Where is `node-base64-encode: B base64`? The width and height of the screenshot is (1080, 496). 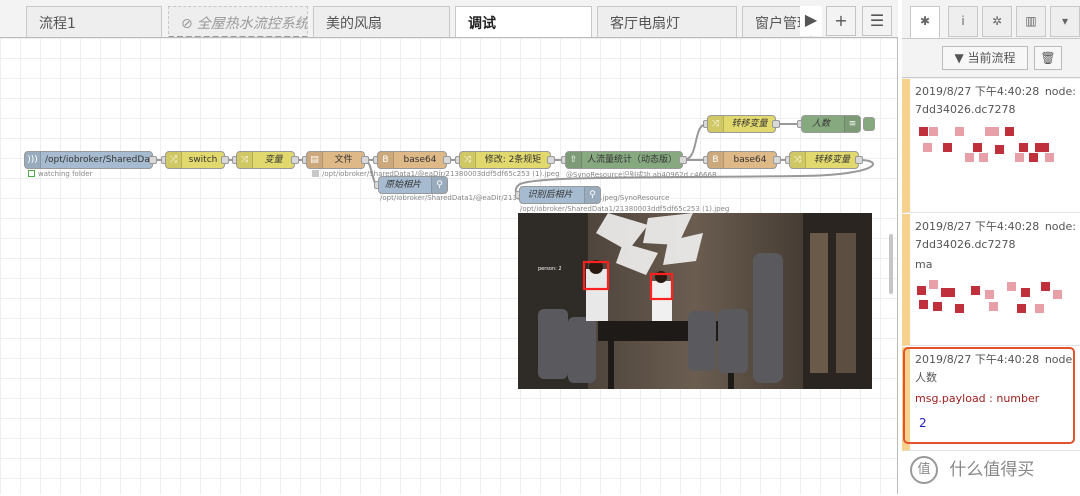
node-base64-encode: B base64 is located at coordinates (412, 160).